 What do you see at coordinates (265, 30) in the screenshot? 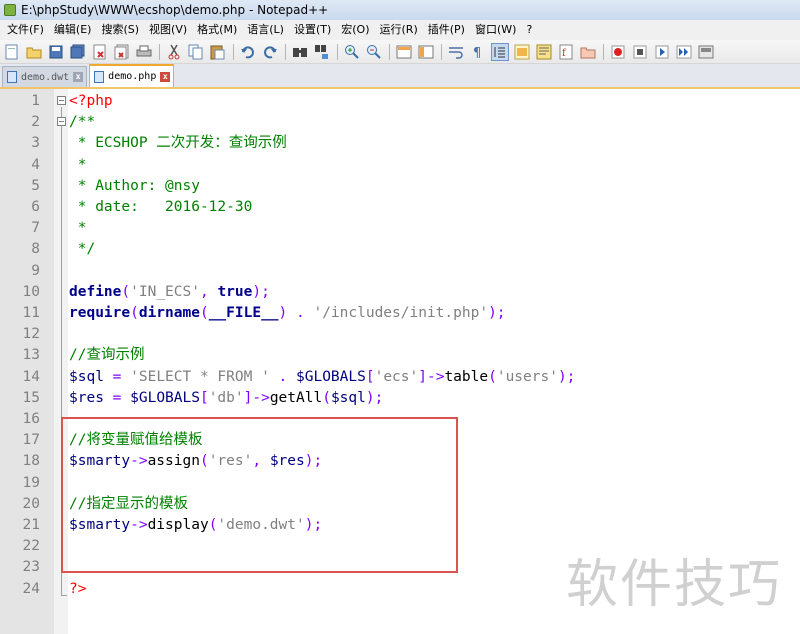
I see `menu-language: 语言(L)` at bounding box center [265, 30].